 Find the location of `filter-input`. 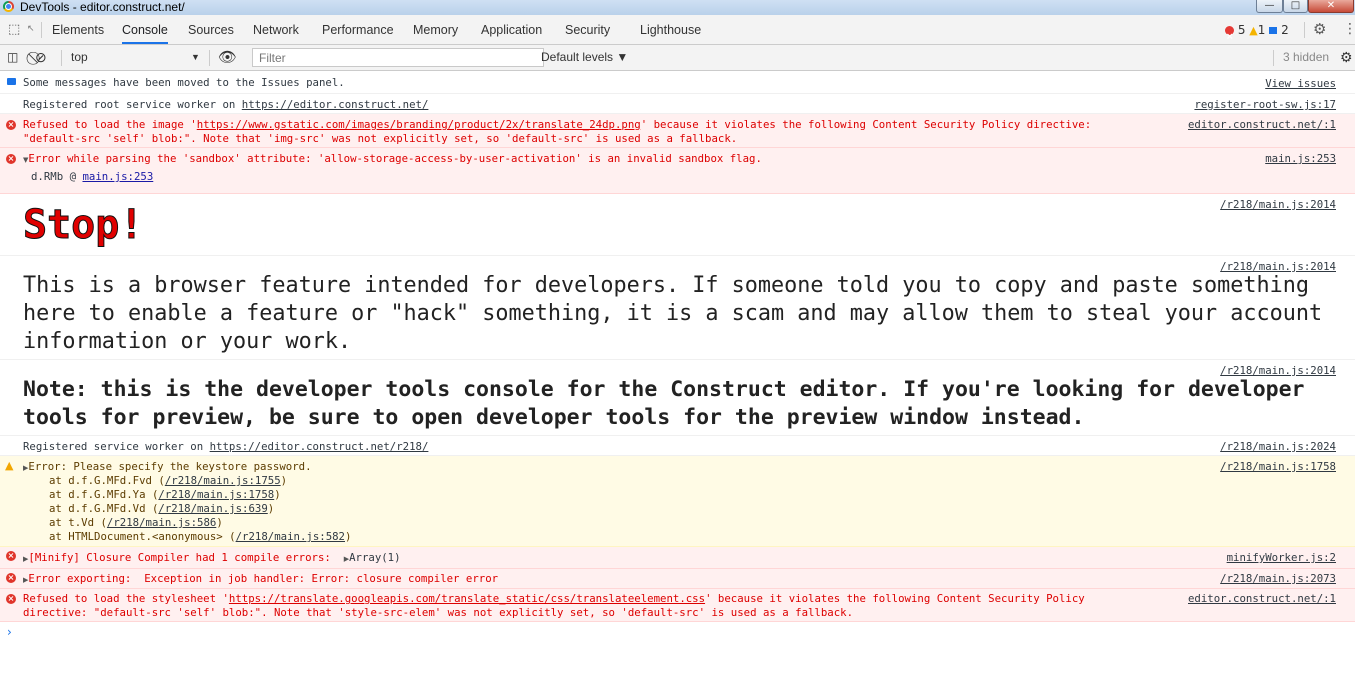

filter-input is located at coordinates (398, 57).